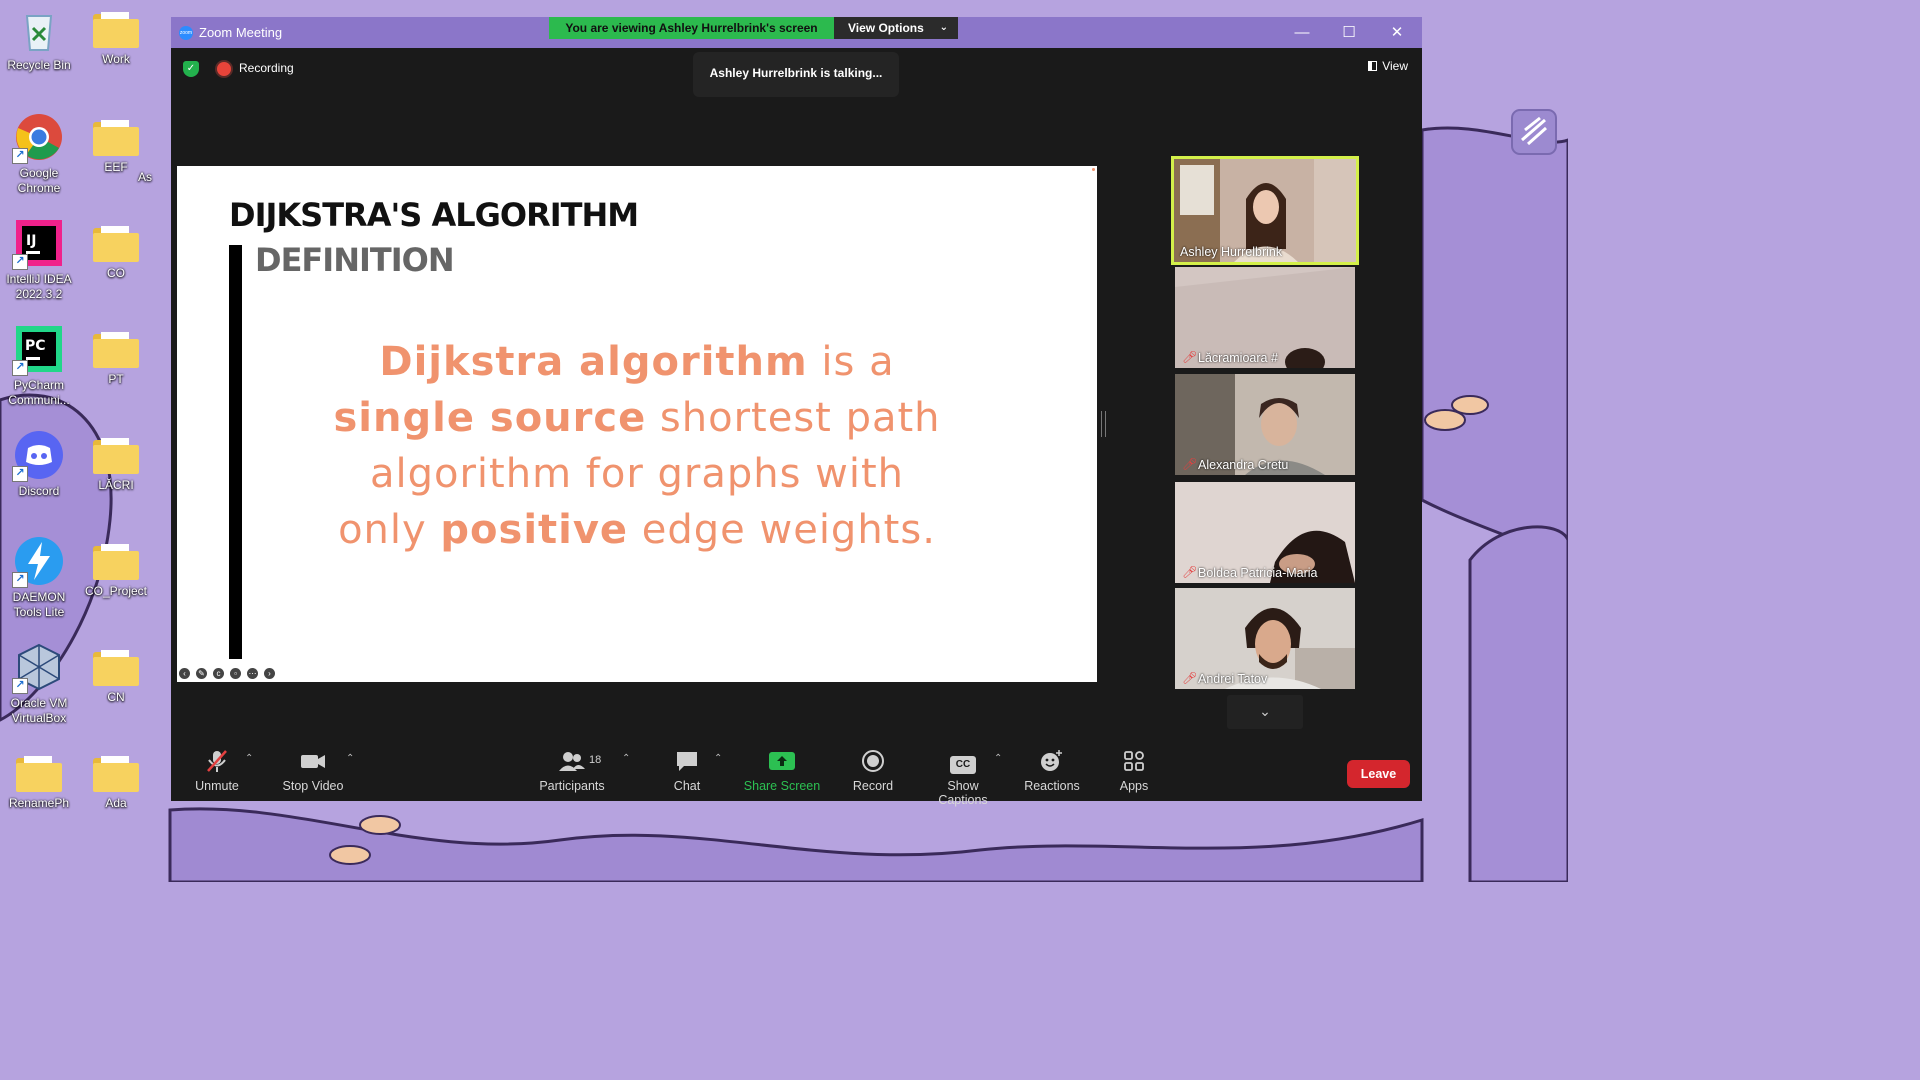  What do you see at coordinates (1349, 33) in the screenshot?
I see `maximize-button: ☐` at bounding box center [1349, 33].